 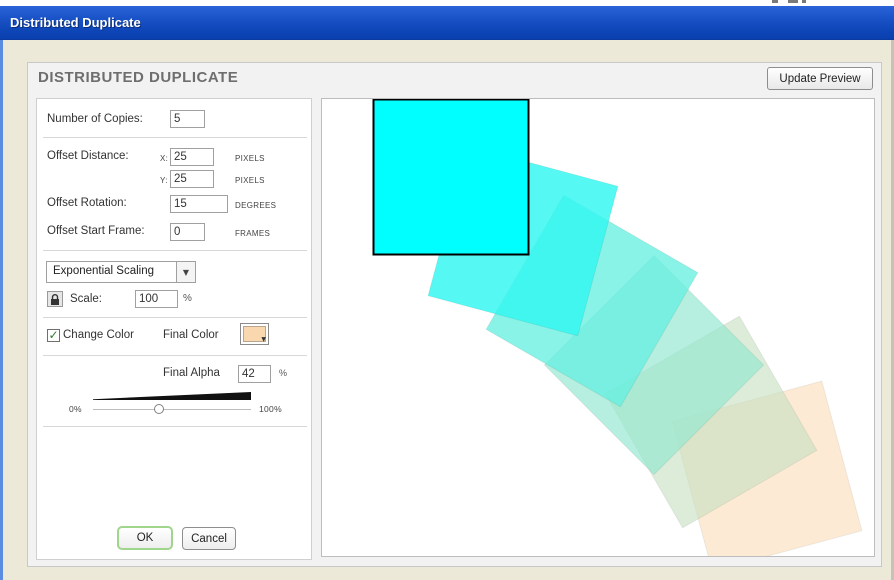 I want to click on window-title: Distributed Duplicate, so click(x=75, y=22).